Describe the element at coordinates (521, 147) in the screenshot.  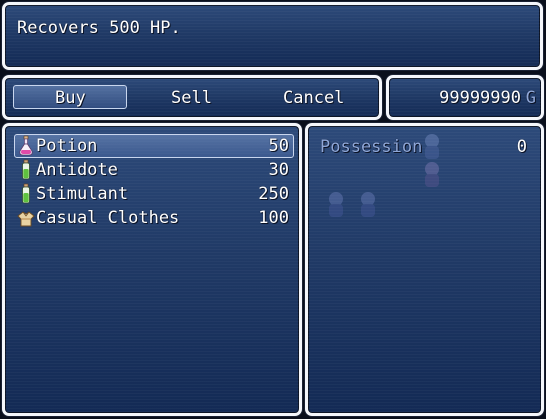
I see `possession-value: 0` at that location.